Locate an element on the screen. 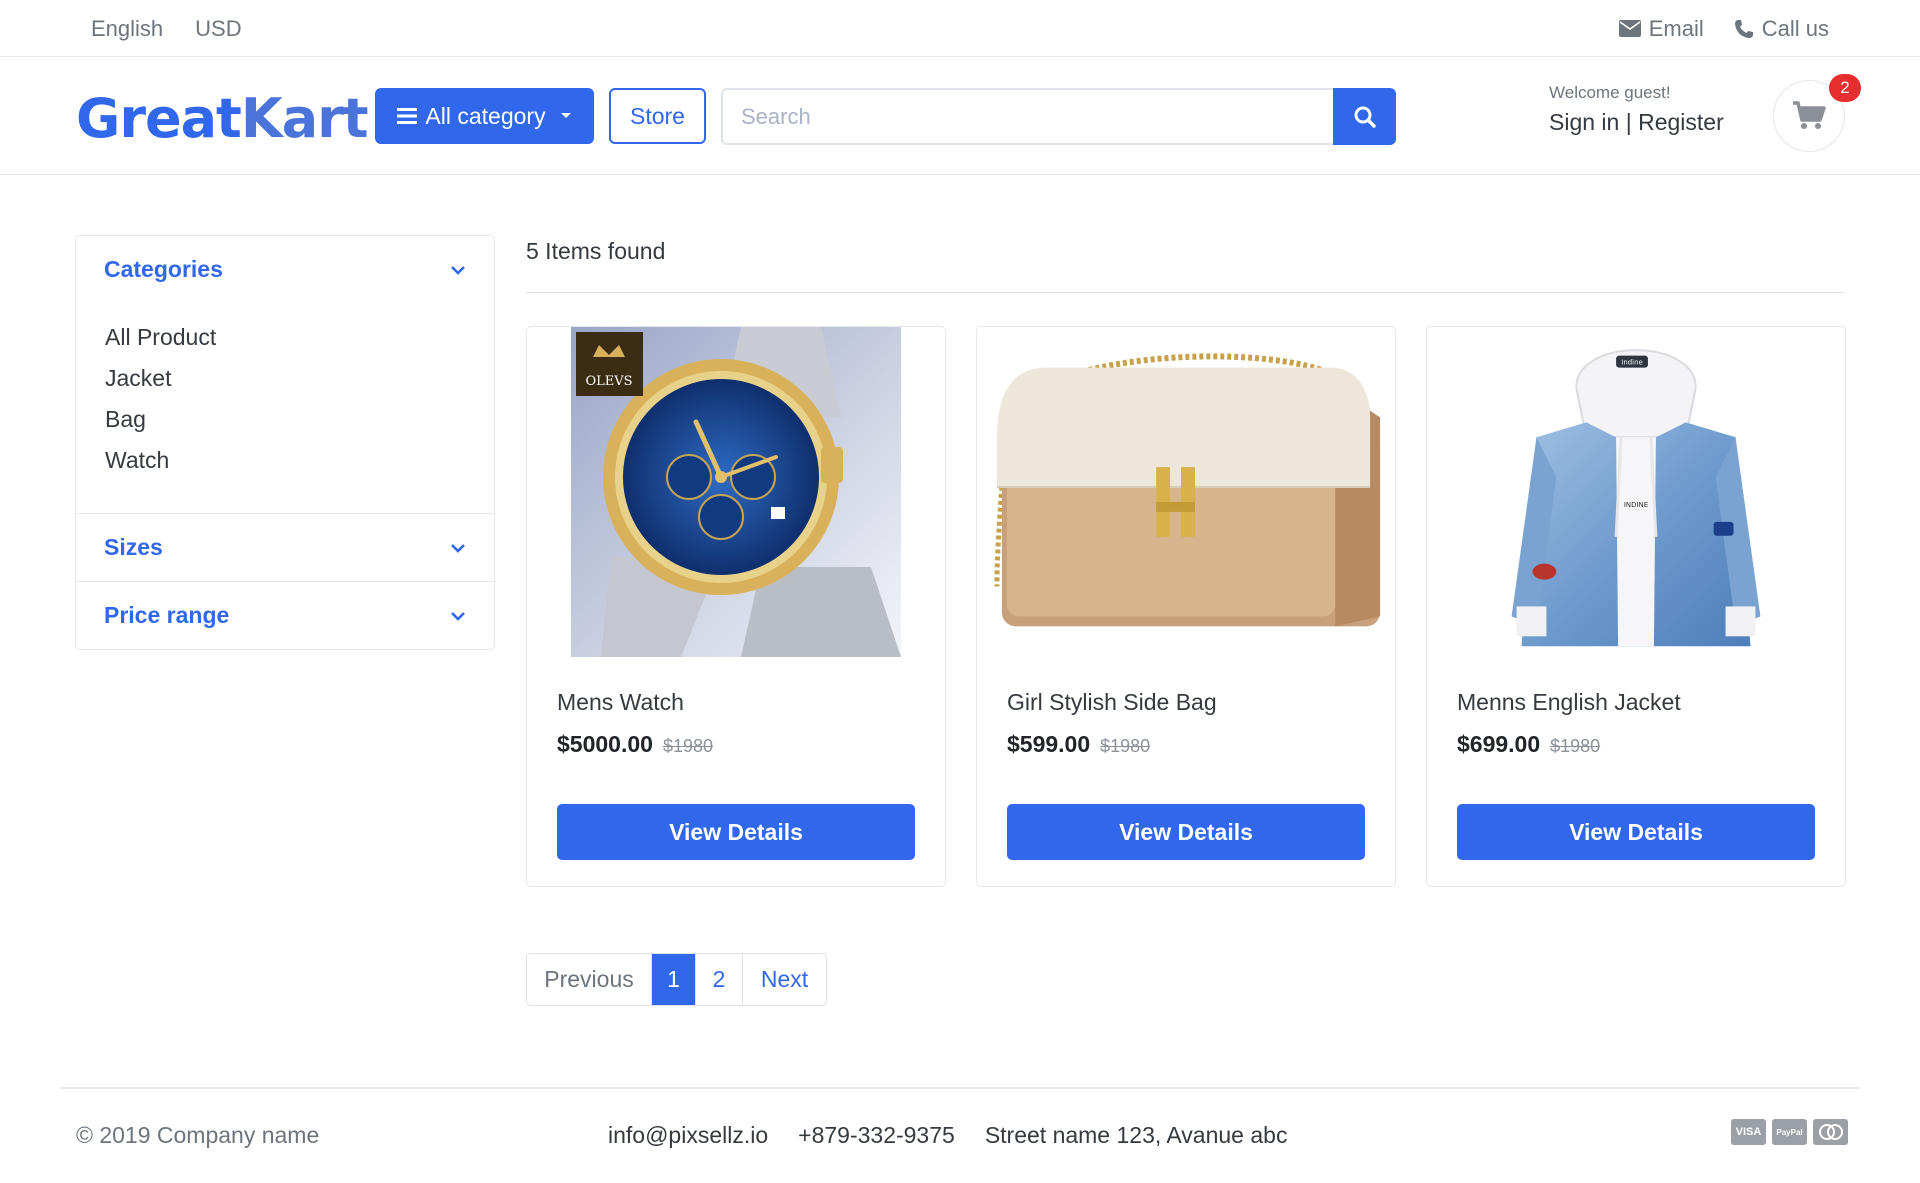 This screenshot has width=1920, height=1183. footer-address: Street name 123, Avanue abc is located at coordinates (1136, 1135).